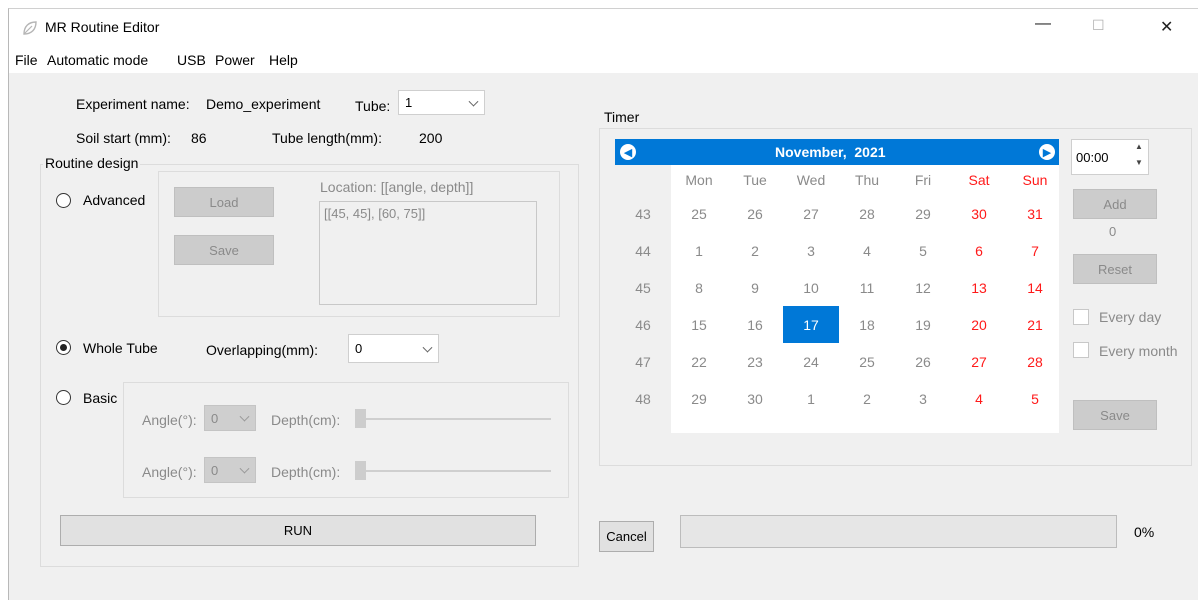 Image resolution: width=1198 pixels, height=600 pixels. Describe the element at coordinates (63, 200) in the screenshot. I see `advanced-radio` at that location.